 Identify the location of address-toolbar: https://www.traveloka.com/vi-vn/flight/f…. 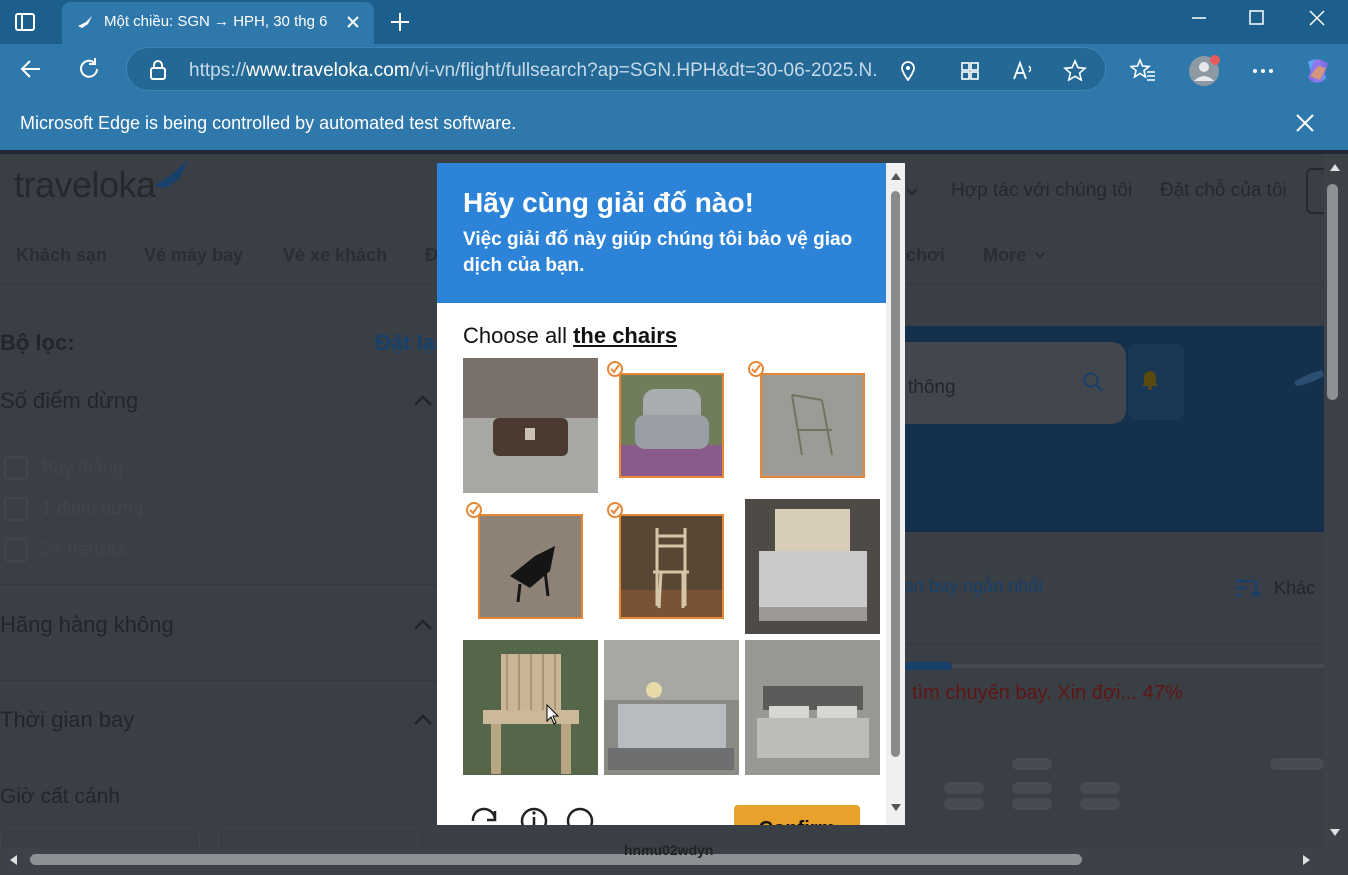
(674, 71).